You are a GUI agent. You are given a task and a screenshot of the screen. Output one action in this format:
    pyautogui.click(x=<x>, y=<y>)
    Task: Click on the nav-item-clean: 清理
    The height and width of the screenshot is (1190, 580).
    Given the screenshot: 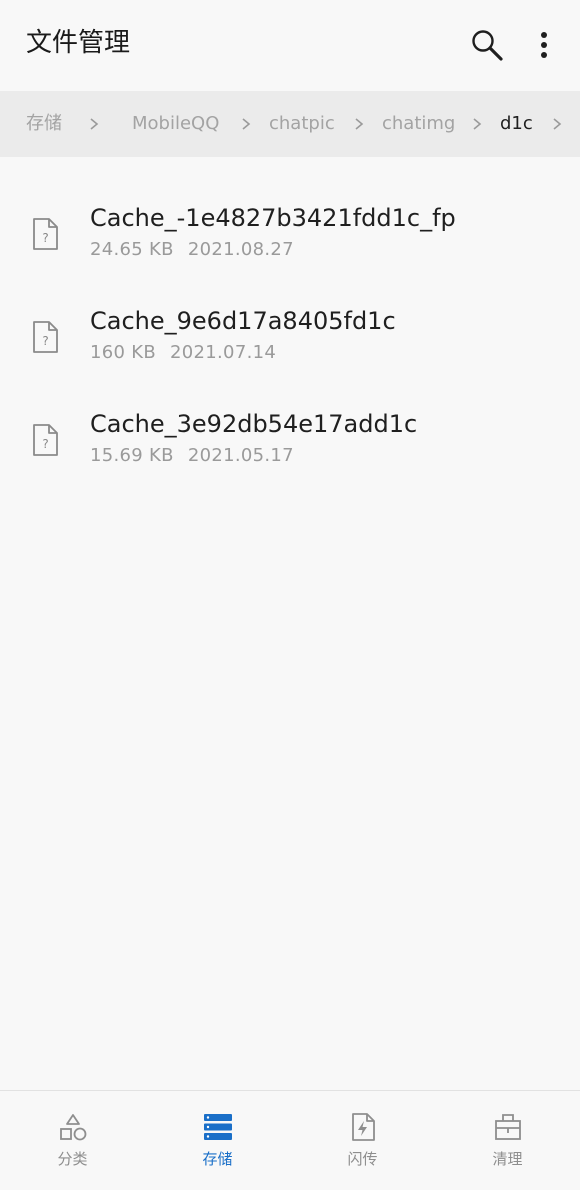 What is the action you would take?
    pyautogui.click(x=507, y=1140)
    